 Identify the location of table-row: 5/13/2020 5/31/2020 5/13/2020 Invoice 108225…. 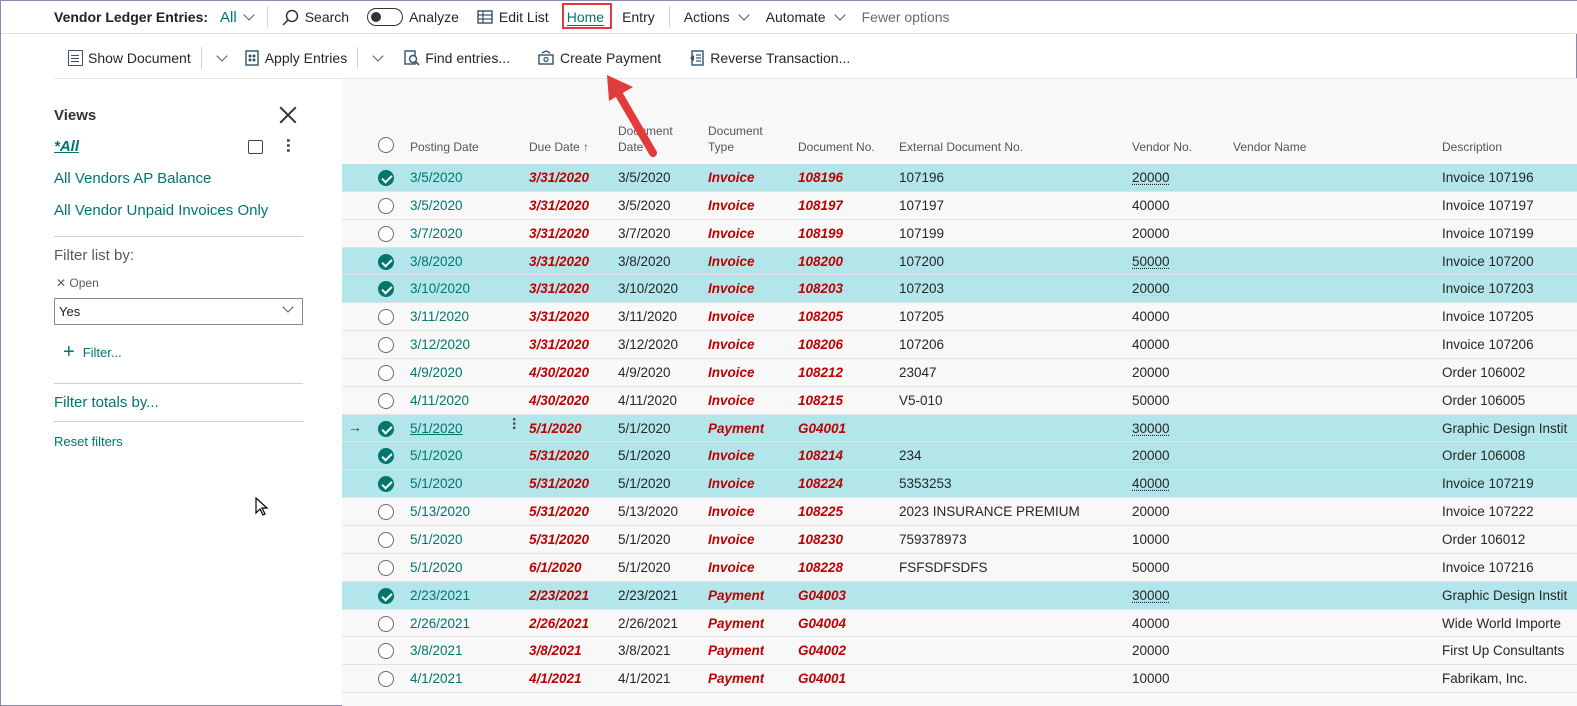
(959, 512).